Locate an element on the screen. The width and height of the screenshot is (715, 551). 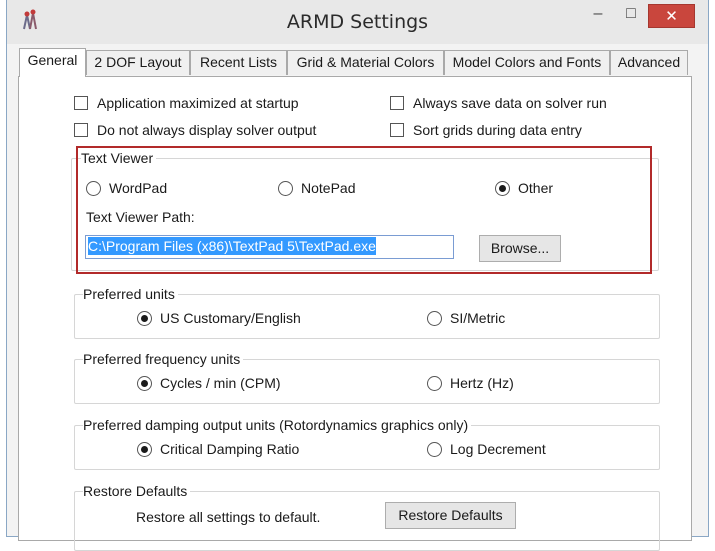
tab-recent-lists: Recent Lists is located at coordinates (238, 62).